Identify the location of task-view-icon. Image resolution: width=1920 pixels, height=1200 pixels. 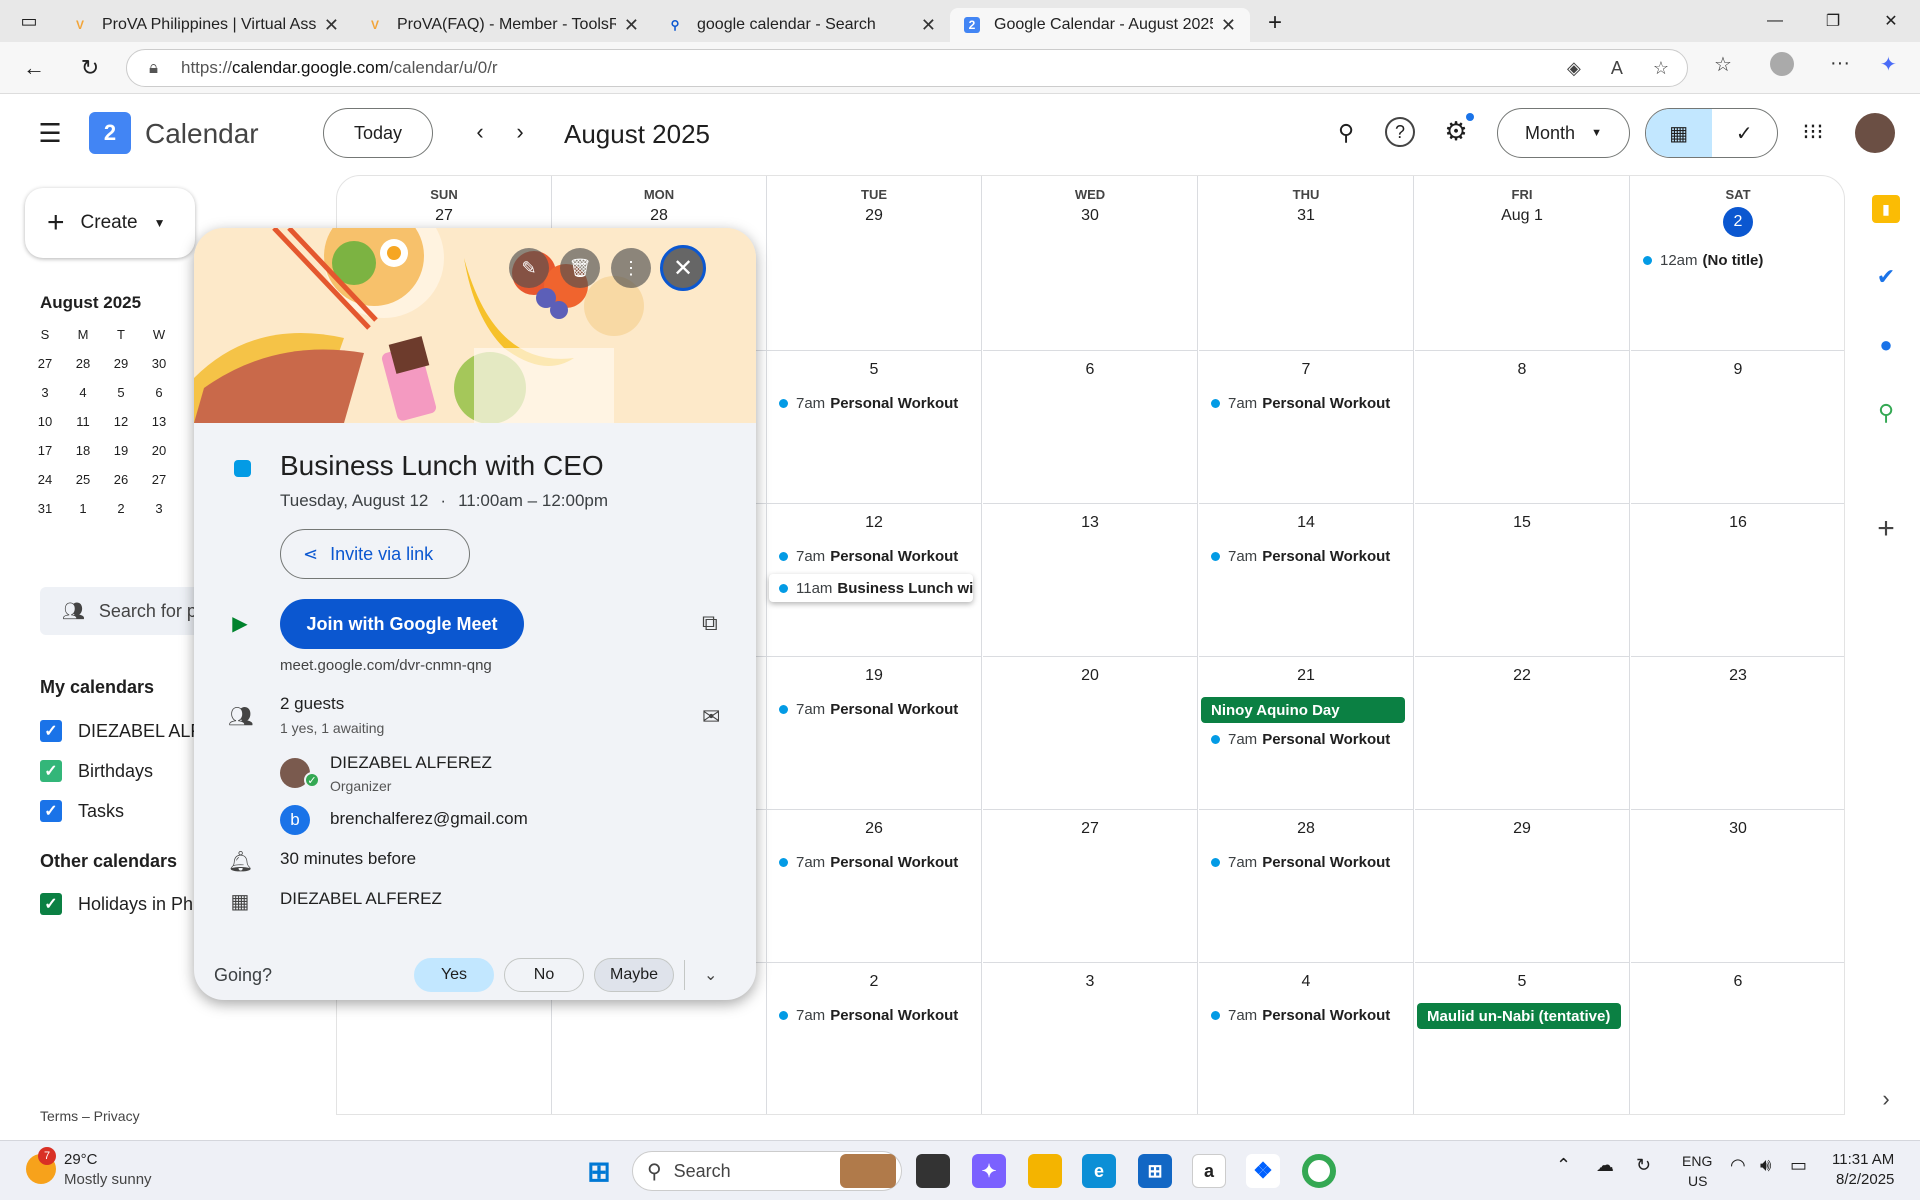
(933, 1171).